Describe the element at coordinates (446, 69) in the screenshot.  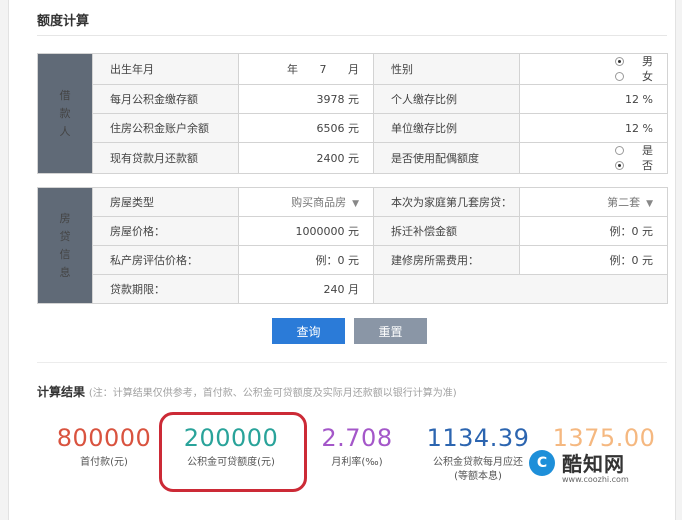
I see `gender-label: 性别` at that location.